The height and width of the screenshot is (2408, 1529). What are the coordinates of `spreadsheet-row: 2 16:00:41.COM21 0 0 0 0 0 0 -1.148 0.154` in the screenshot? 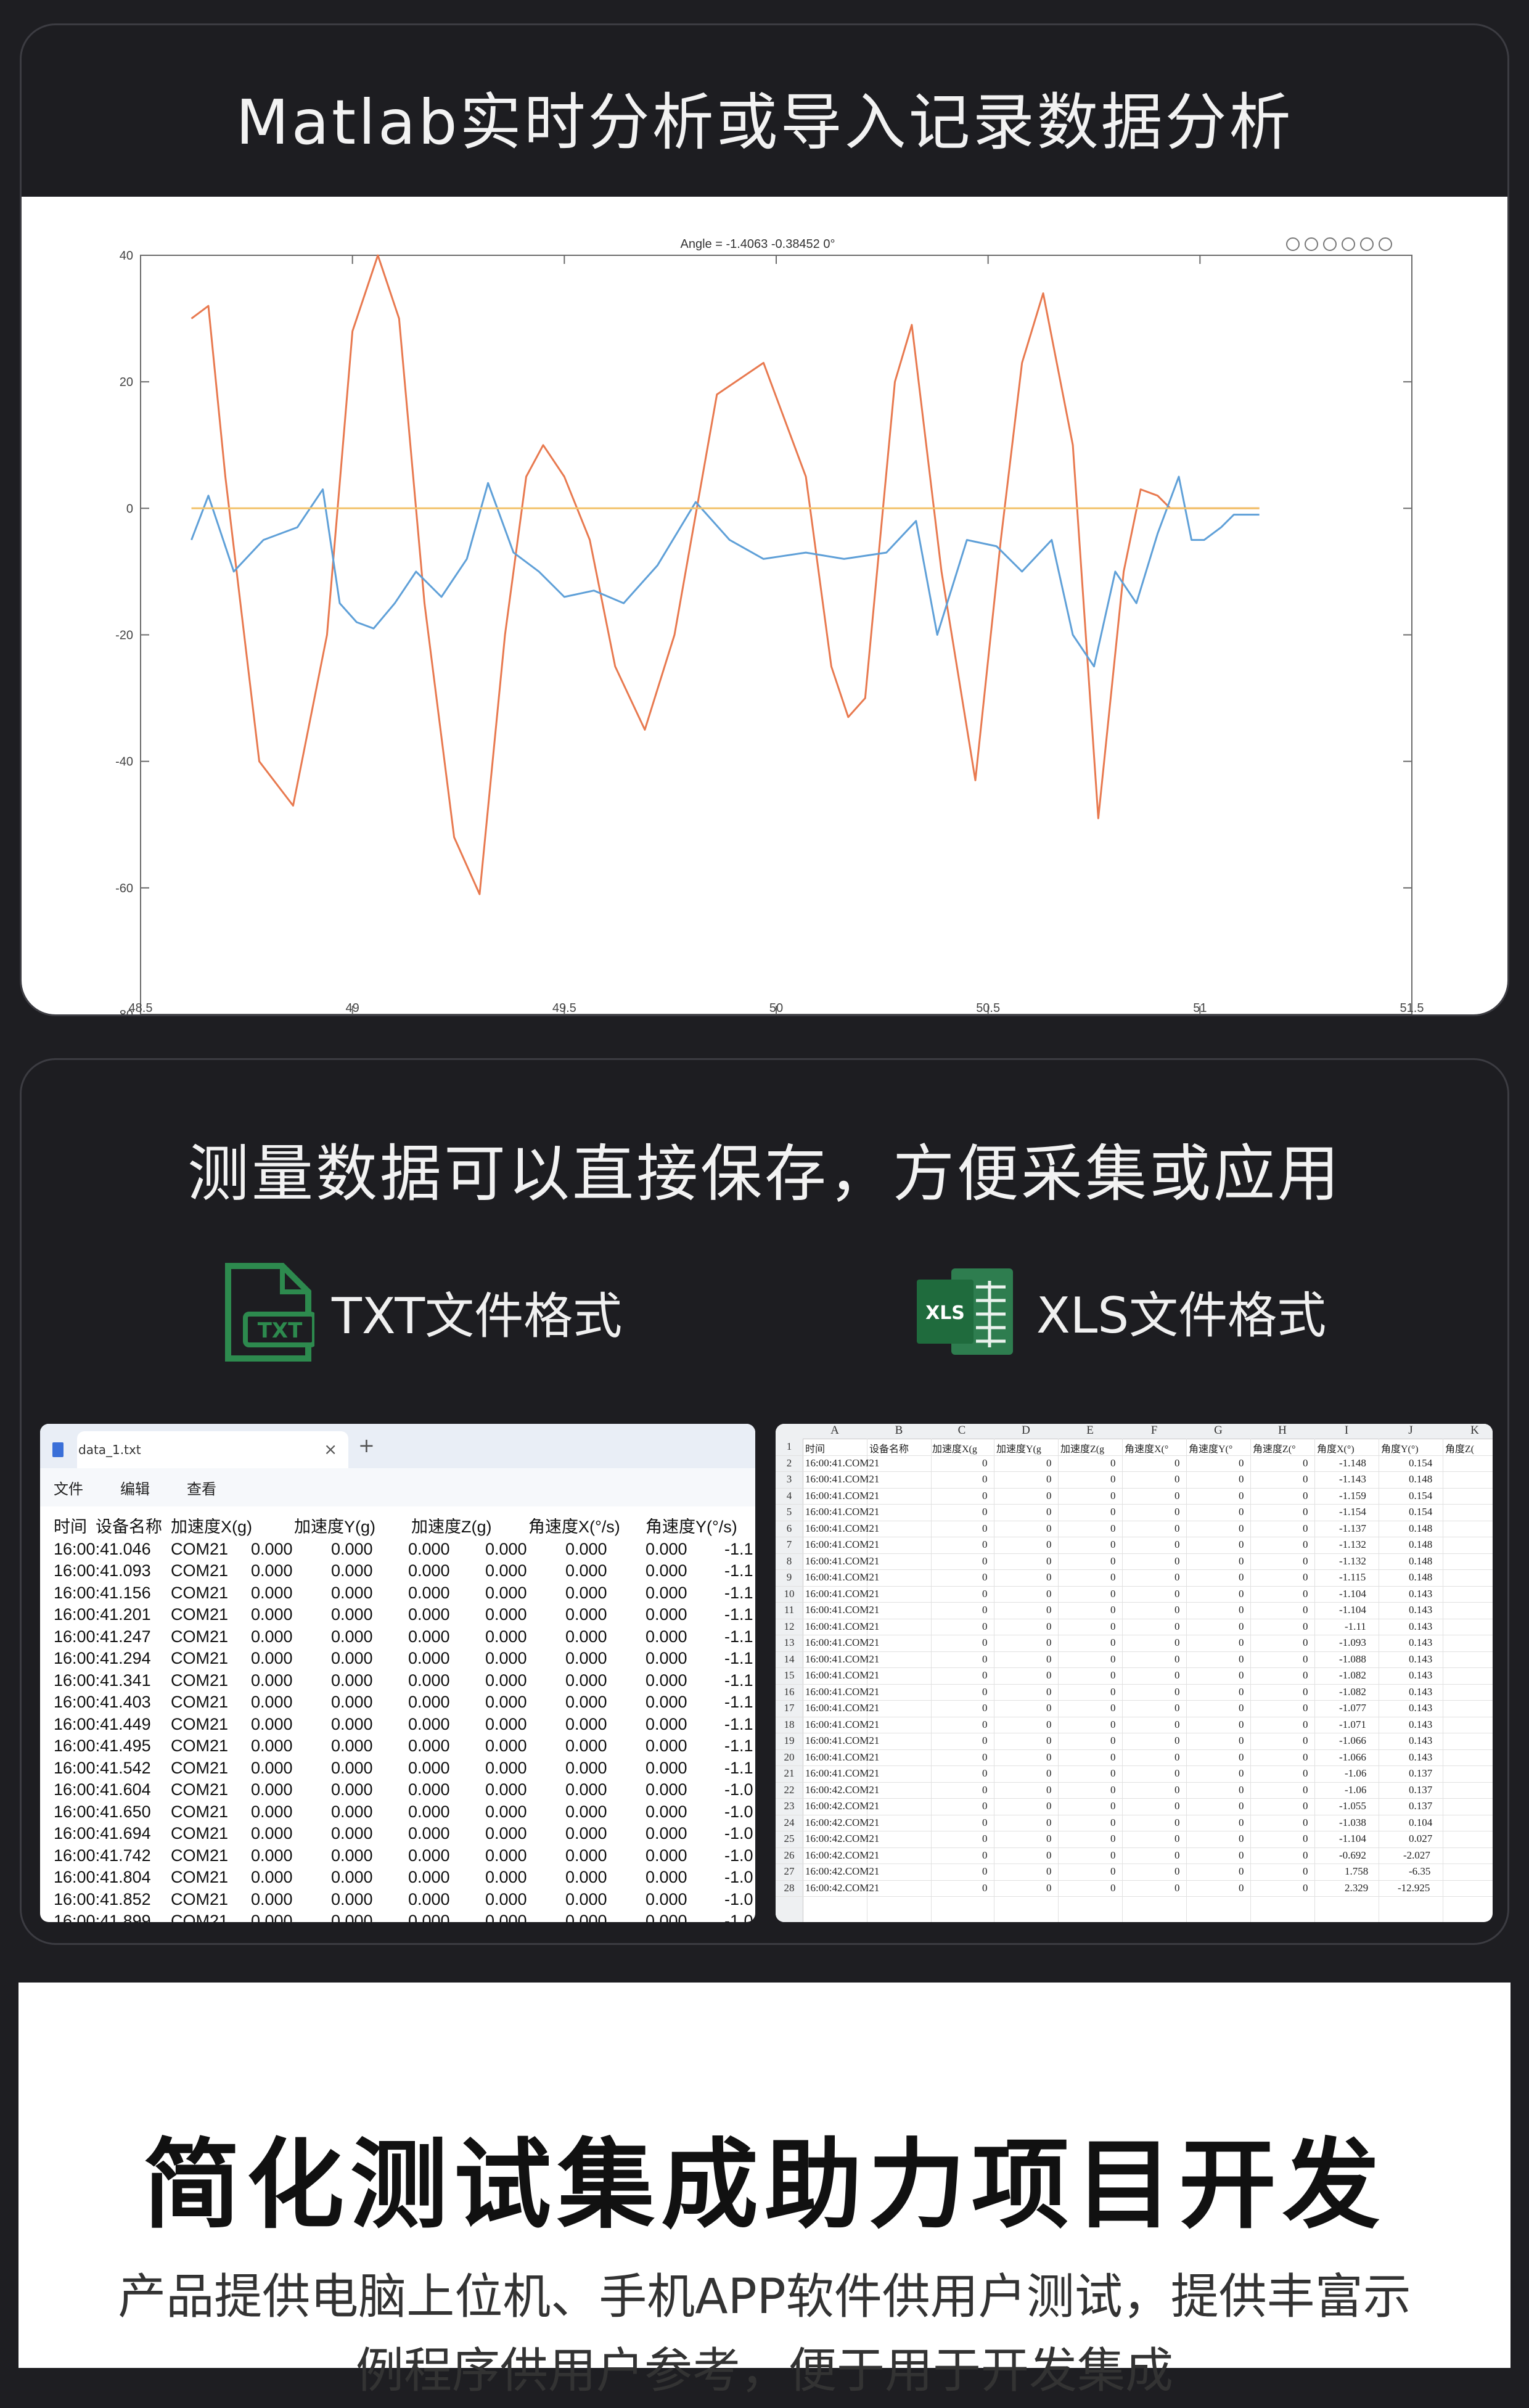 It's located at (1134, 1464).